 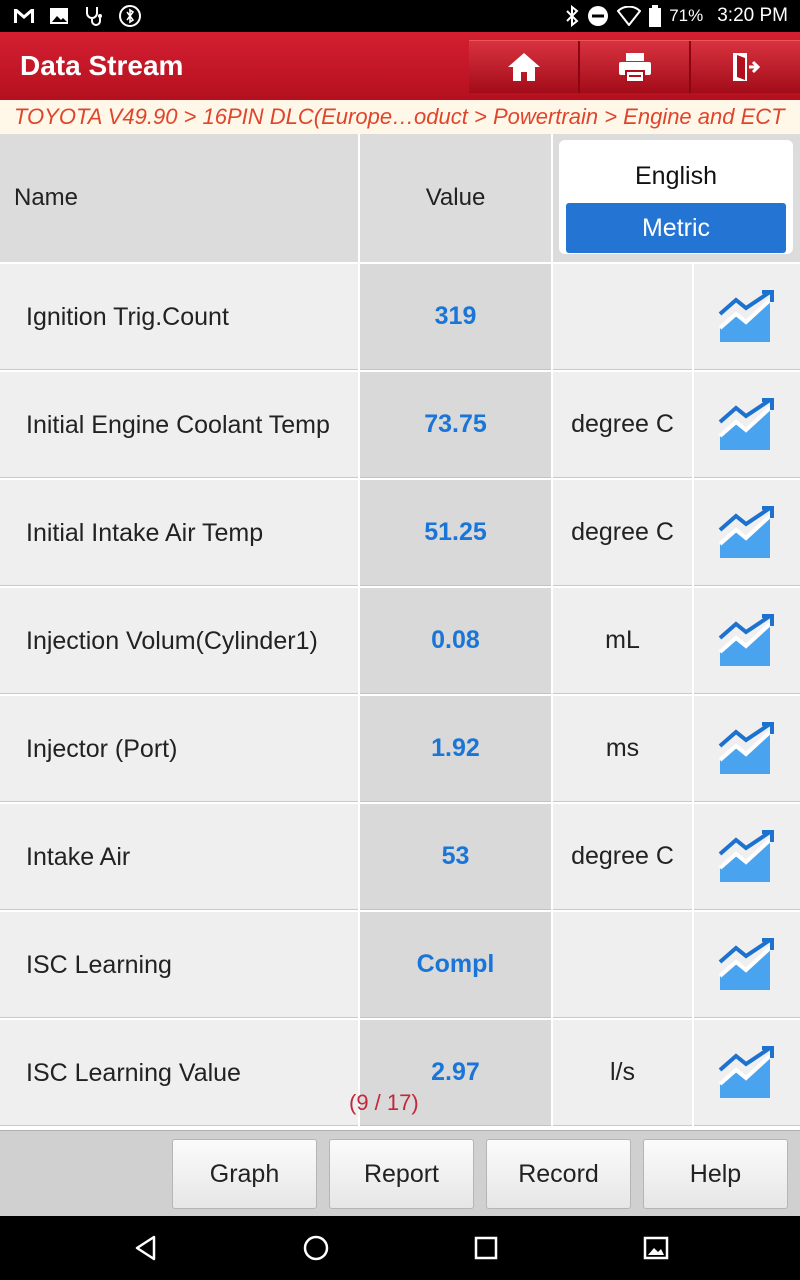 I want to click on home-button, so click(x=523, y=67).